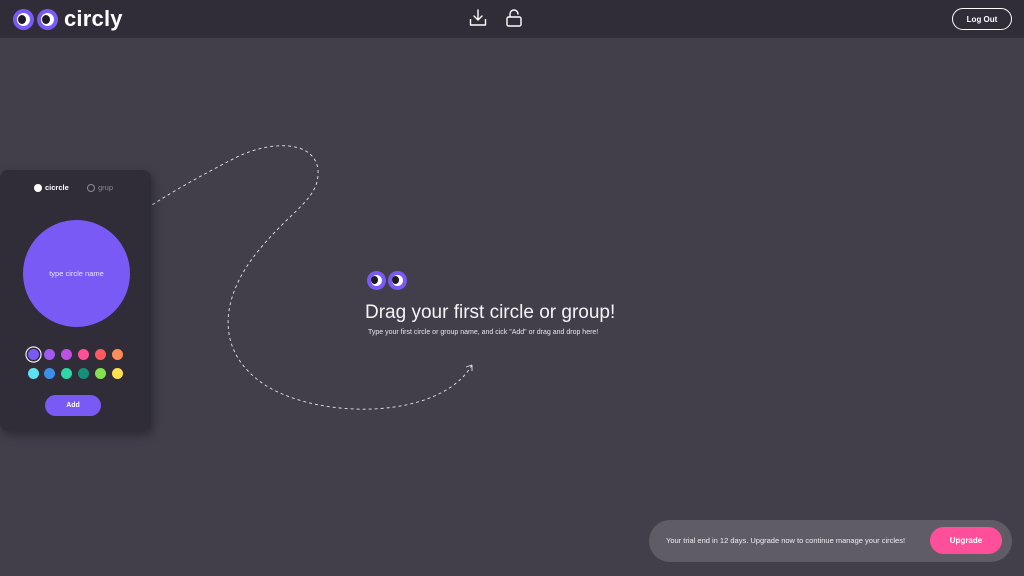 The width and height of the screenshot is (1024, 576). What do you see at coordinates (93, 18) in the screenshot?
I see `logo-text: circly` at bounding box center [93, 18].